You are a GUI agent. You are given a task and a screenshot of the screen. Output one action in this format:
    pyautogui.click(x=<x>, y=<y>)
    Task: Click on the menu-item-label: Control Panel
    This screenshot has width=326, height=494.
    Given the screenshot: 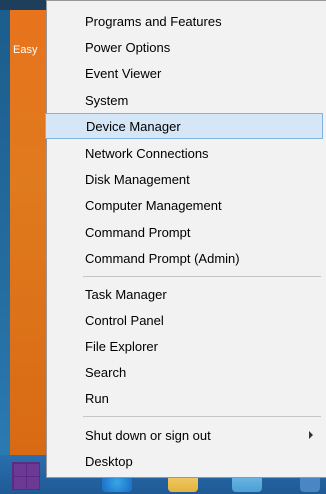 What is the action you would take?
    pyautogui.click(x=124, y=320)
    